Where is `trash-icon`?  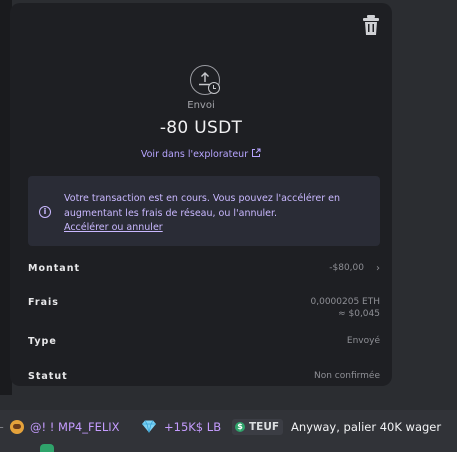
trash-icon is located at coordinates (371, 25).